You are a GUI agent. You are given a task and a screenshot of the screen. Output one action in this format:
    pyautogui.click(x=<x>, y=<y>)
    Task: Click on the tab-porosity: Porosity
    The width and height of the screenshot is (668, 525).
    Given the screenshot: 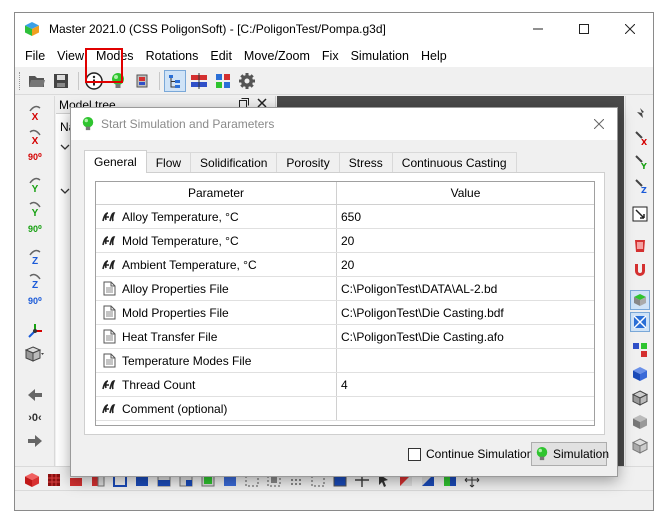 What is the action you would take?
    pyautogui.click(x=308, y=162)
    